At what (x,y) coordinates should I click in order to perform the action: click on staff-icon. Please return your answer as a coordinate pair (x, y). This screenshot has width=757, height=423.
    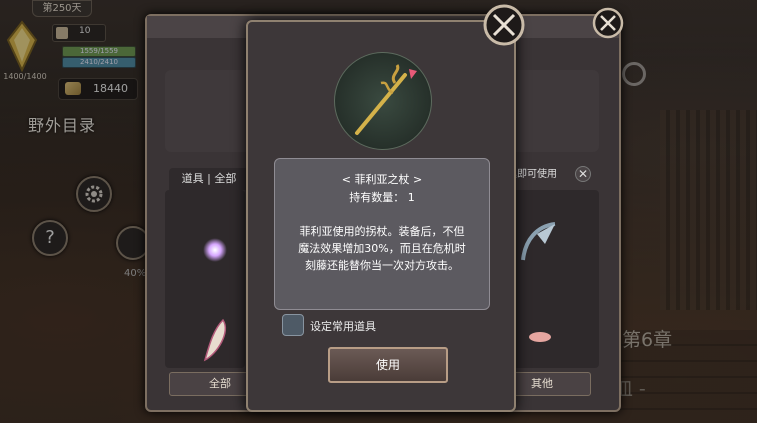
    Looking at the image, I should click on (386, 99).